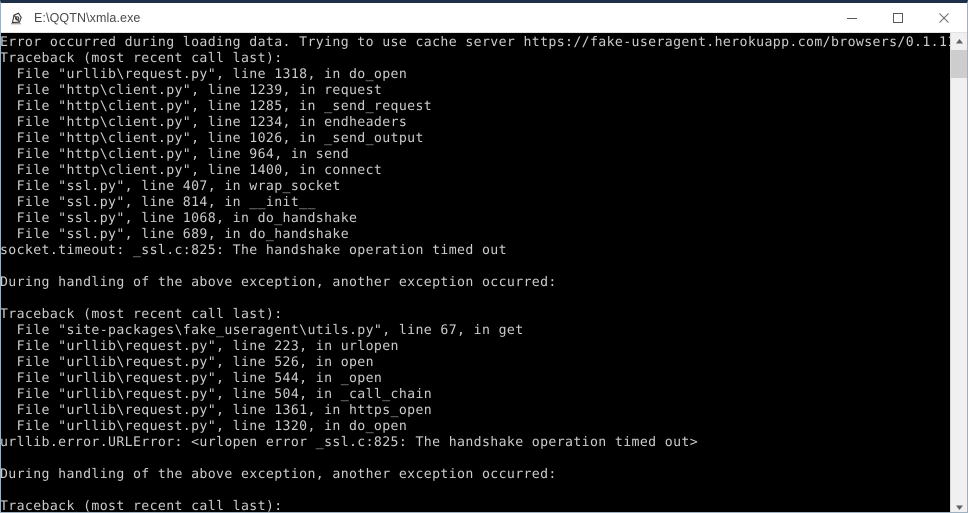 The width and height of the screenshot is (968, 513). I want to click on minimize-icon, so click(852, 18).